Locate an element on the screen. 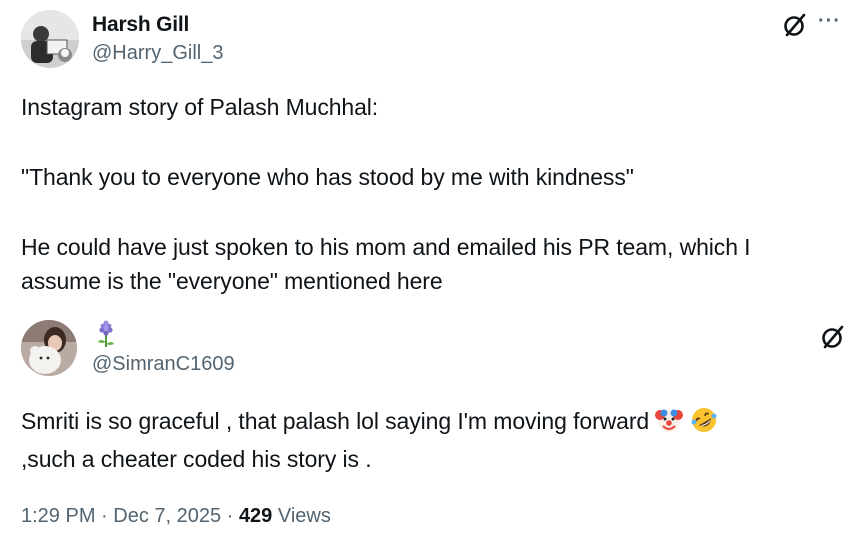  rolling-laughing-icon is located at coordinates (704, 420).